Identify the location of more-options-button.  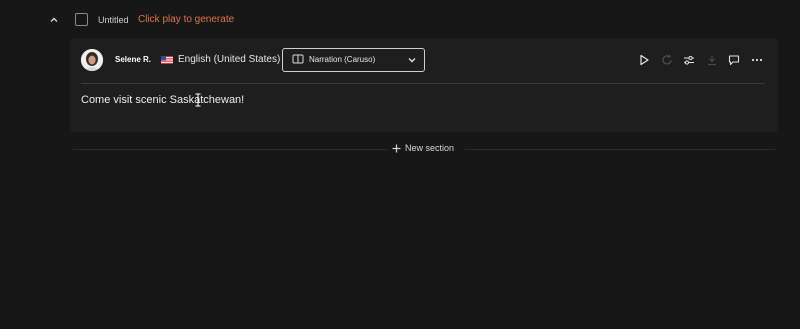
(757, 60).